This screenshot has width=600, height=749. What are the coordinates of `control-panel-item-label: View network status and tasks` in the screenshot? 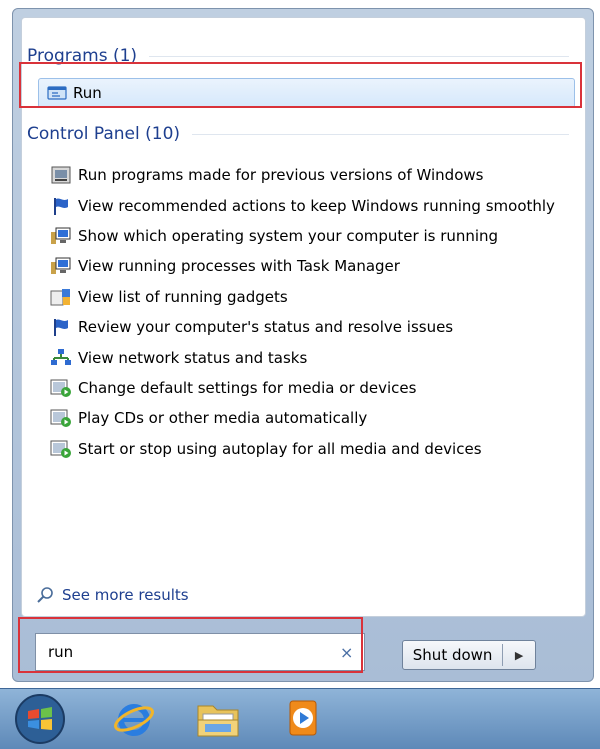 It's located at (193, 357).